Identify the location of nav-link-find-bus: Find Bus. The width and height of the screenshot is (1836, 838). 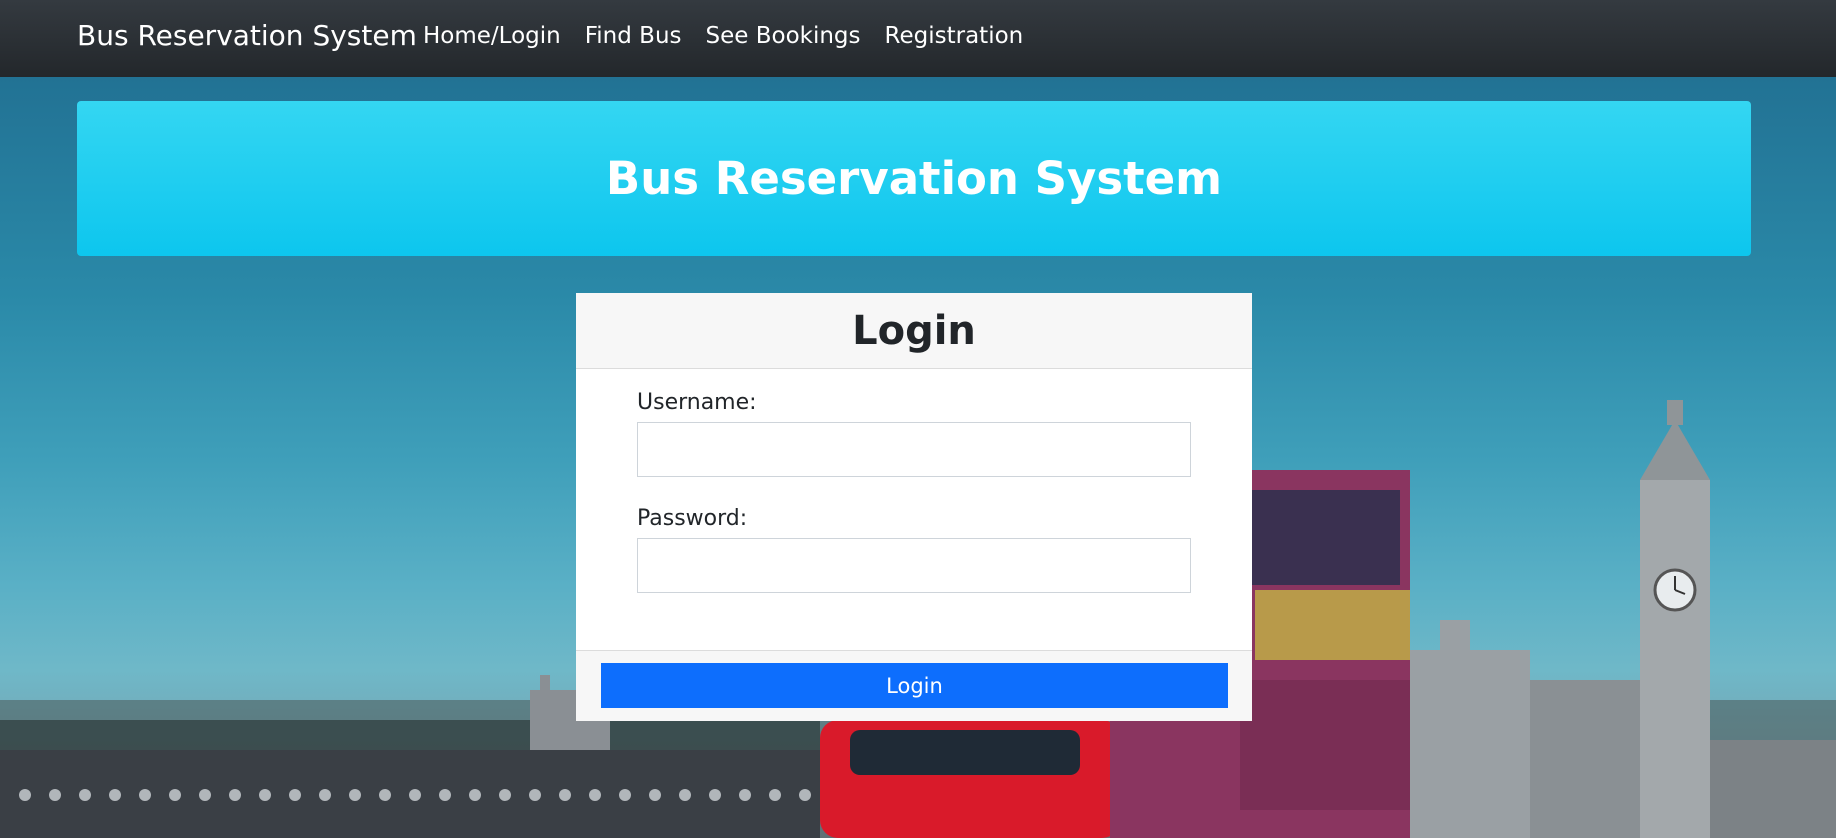
(633, 36).